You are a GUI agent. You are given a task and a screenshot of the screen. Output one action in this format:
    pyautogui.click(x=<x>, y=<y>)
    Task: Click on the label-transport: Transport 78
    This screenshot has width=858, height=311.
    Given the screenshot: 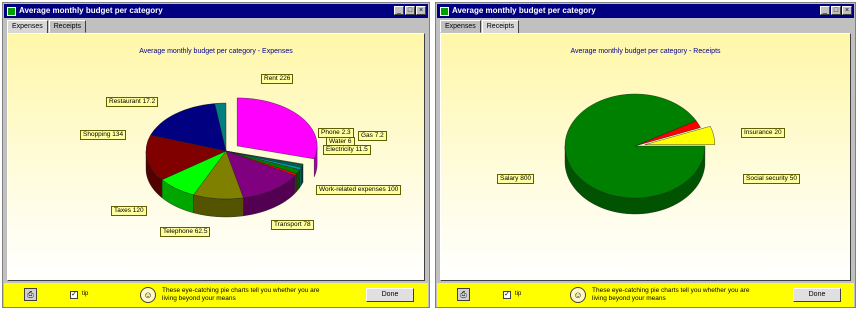 What is the action you would take?
    pyautogui.click(x=292, y=225)
    